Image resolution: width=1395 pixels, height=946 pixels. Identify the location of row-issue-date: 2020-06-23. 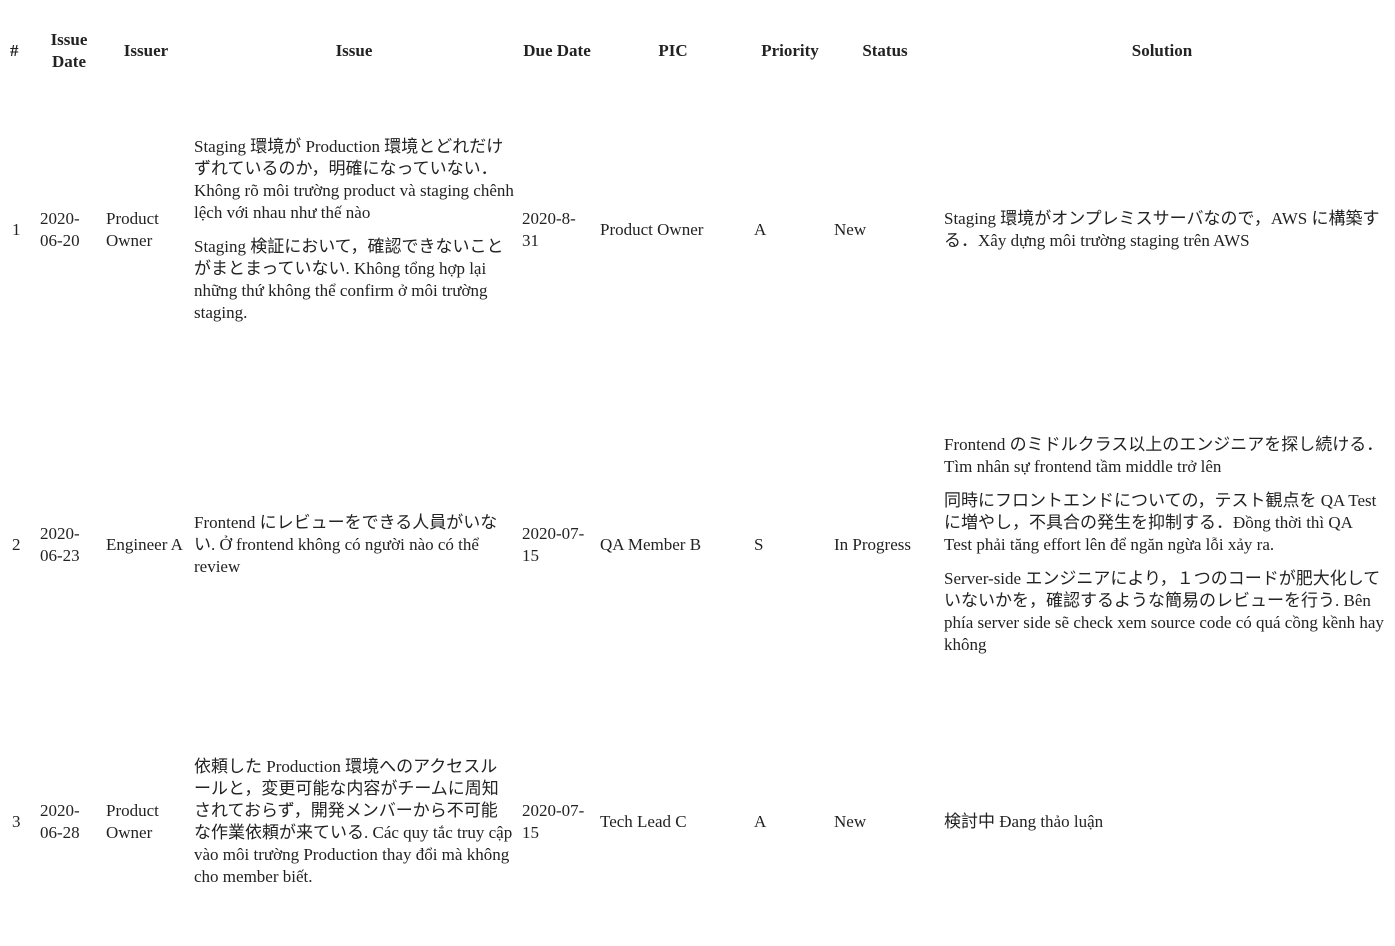
(60, 544).